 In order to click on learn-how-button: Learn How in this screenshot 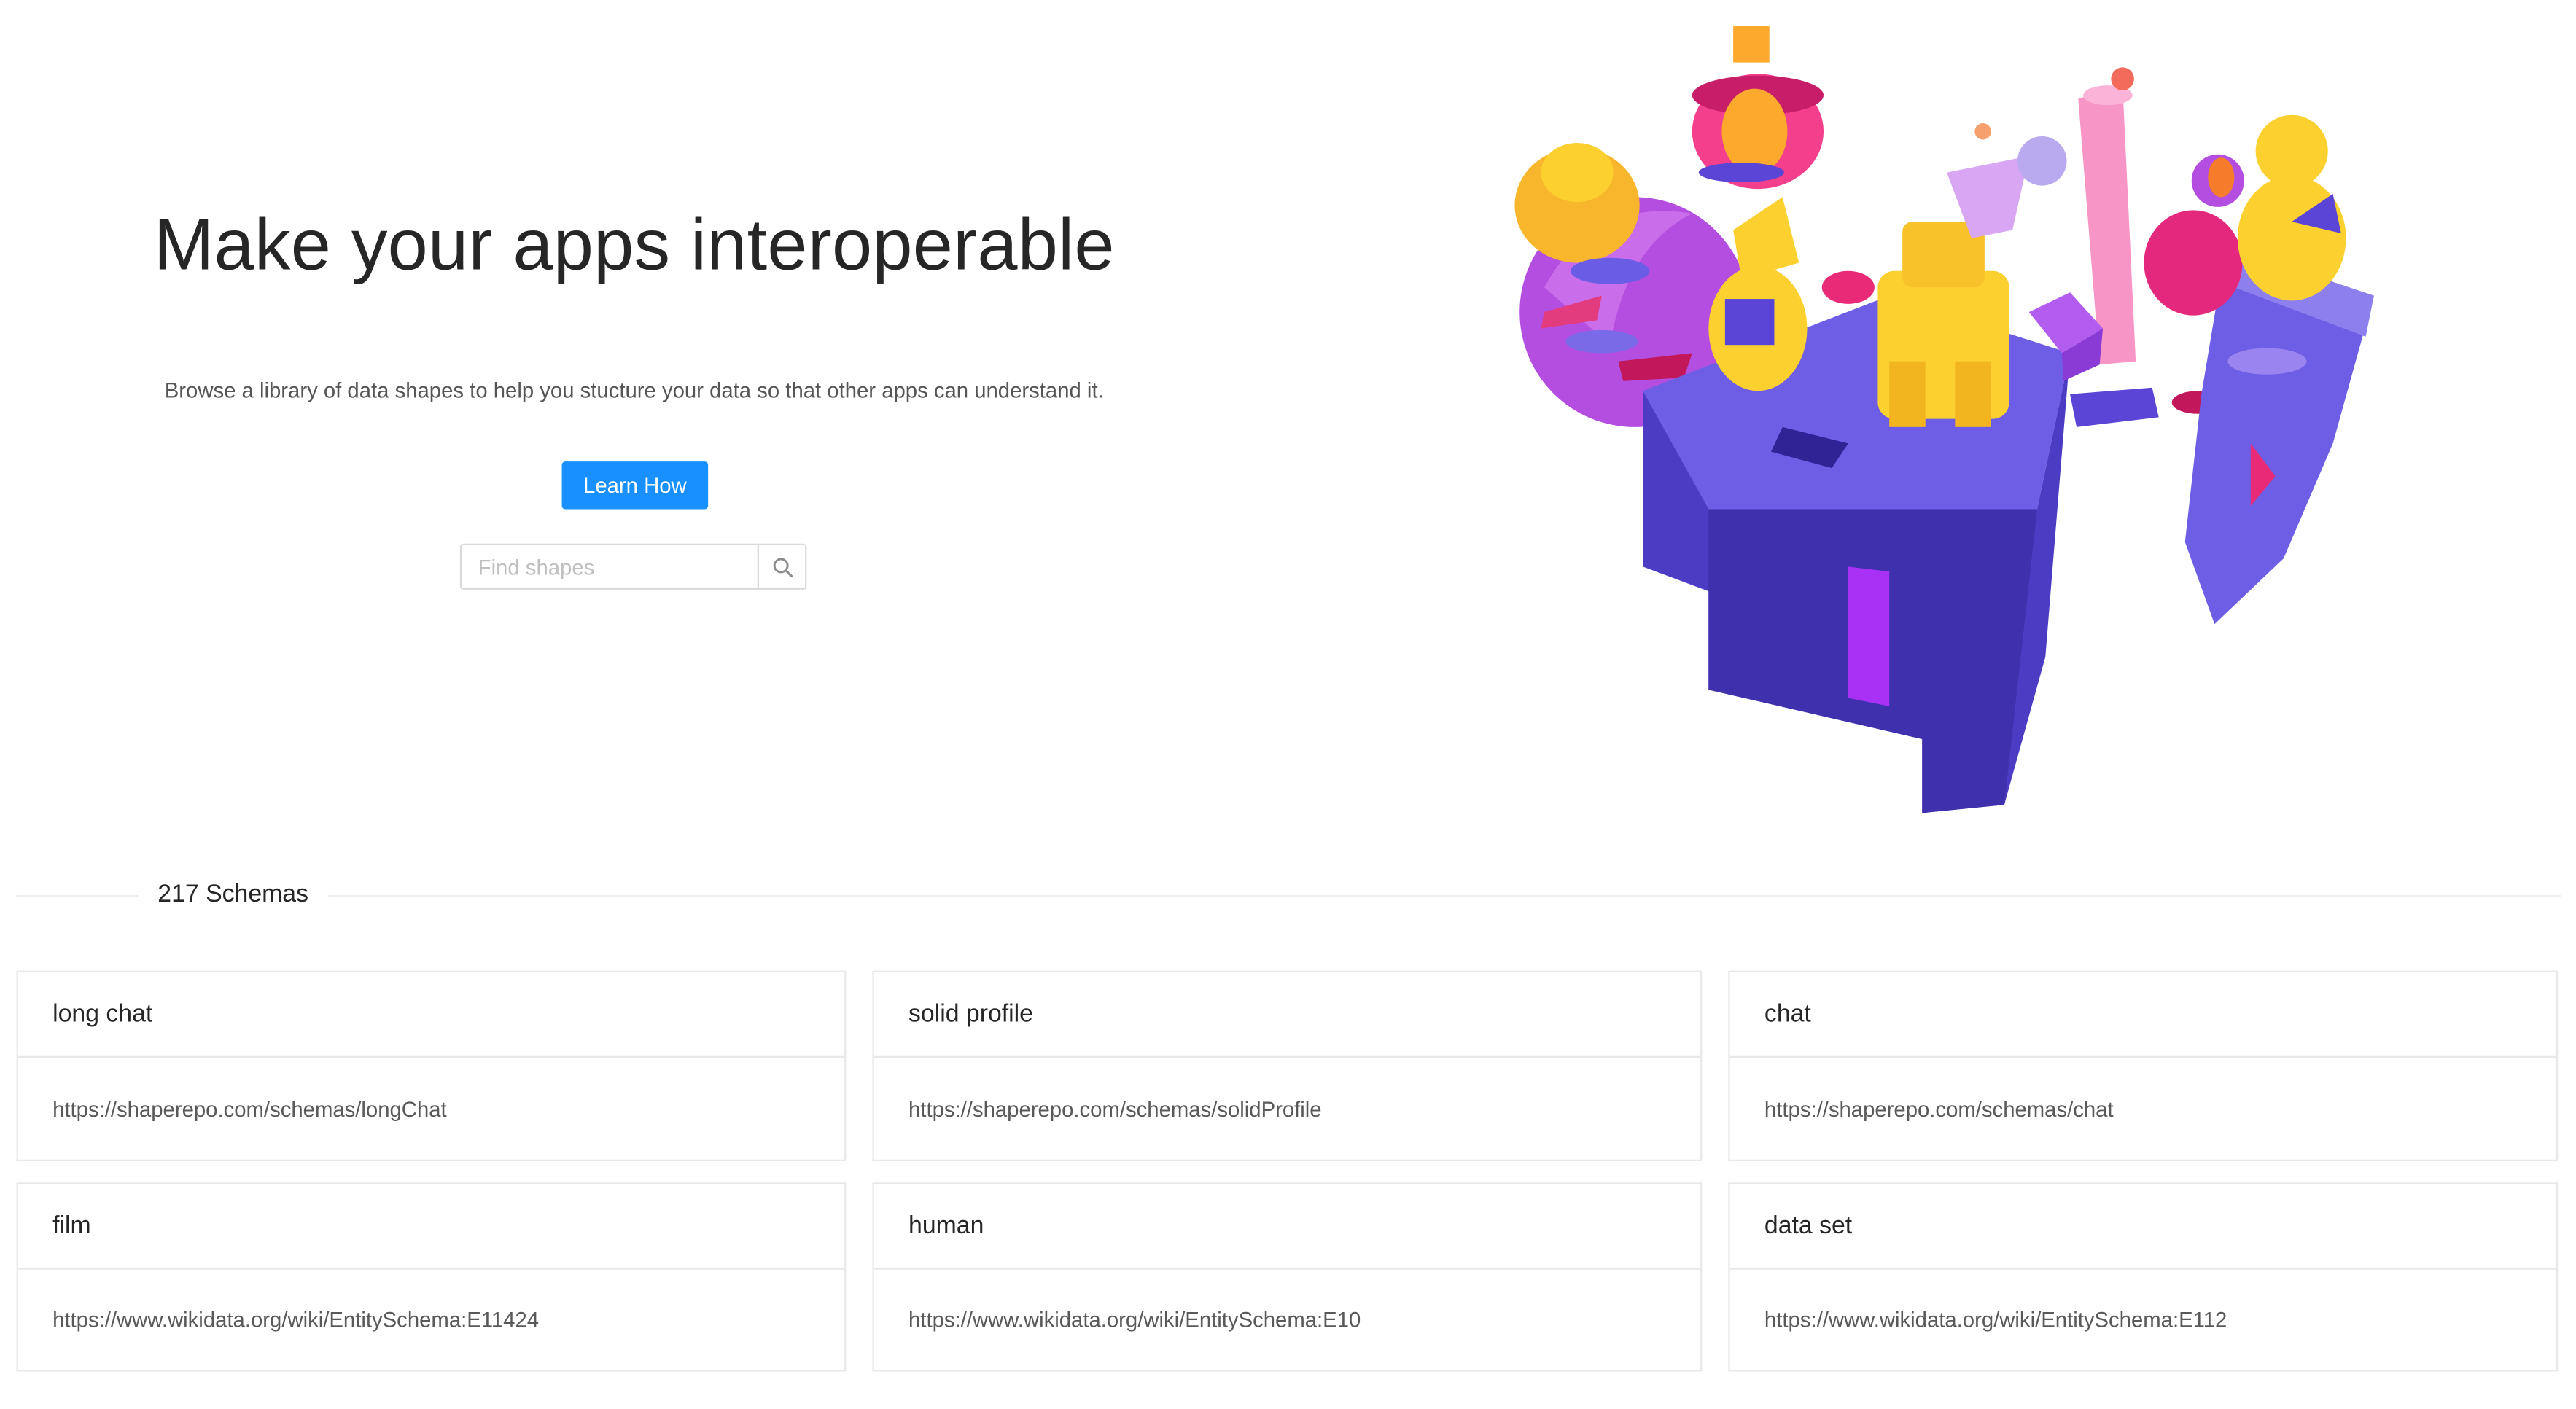, I will do `click(635, 485)`.